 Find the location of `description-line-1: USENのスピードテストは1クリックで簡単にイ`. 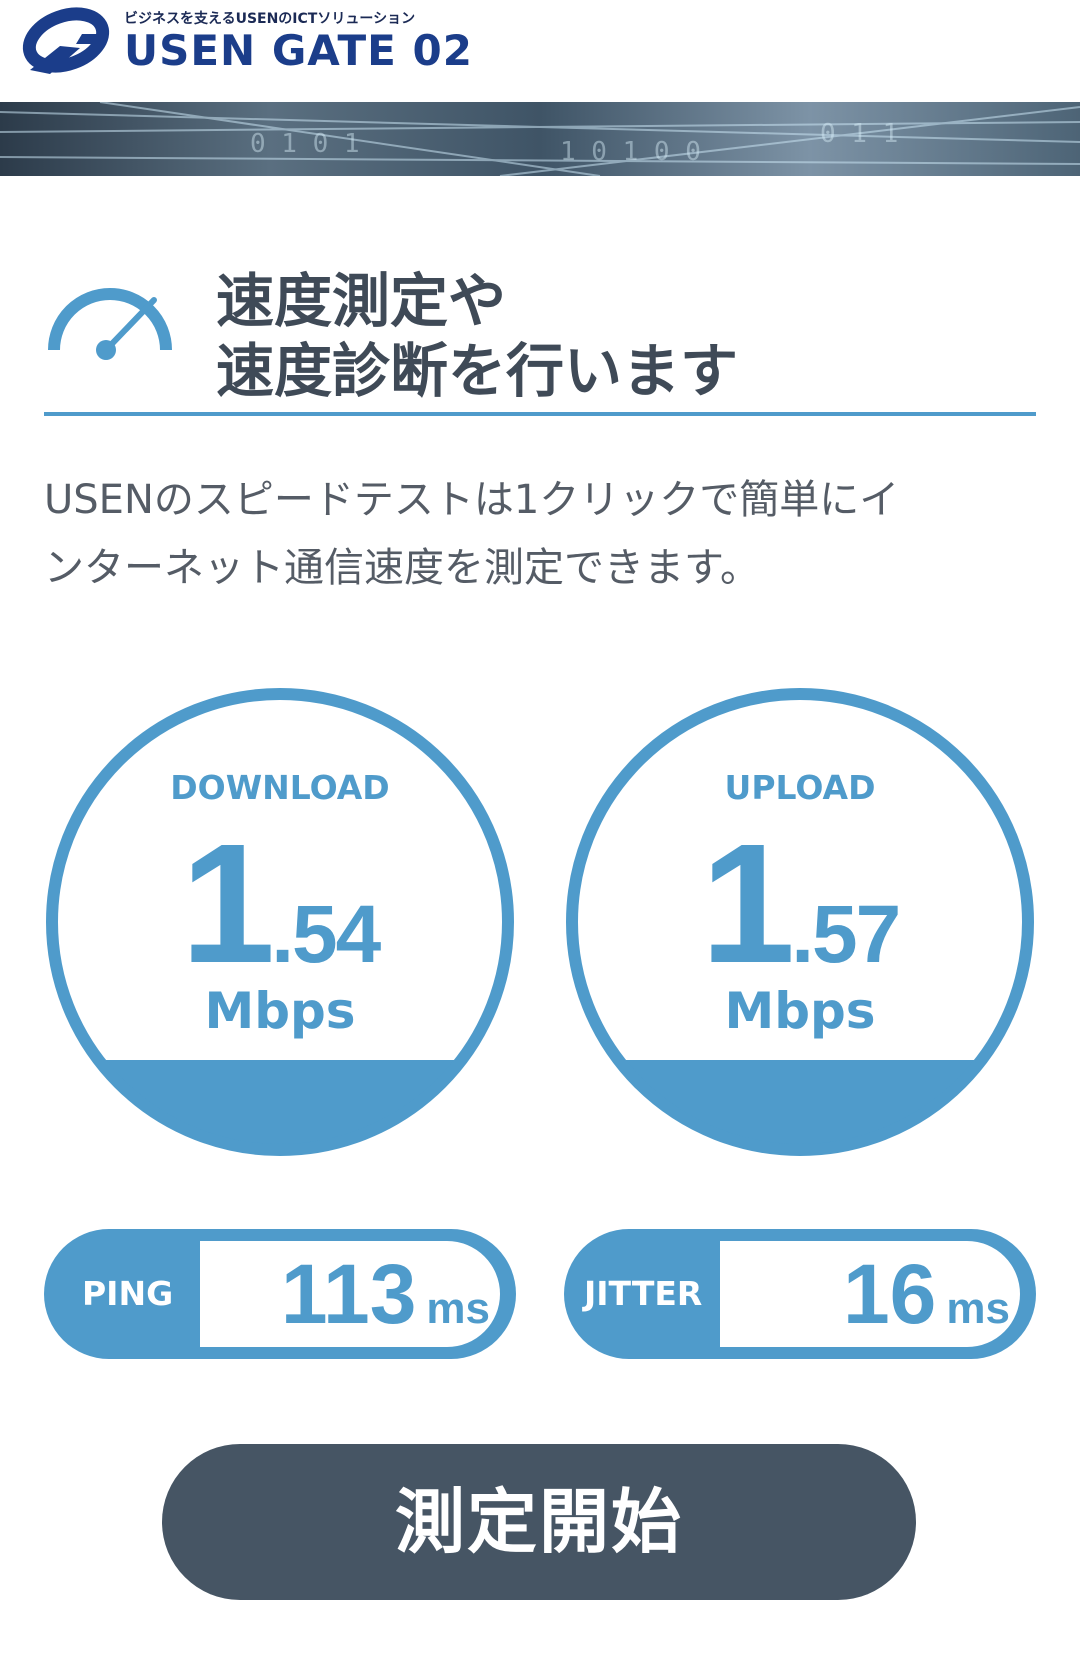

description-line-1: USENのスピードテストは1クリックで簡単にイ is located at coordinates (472, 500).